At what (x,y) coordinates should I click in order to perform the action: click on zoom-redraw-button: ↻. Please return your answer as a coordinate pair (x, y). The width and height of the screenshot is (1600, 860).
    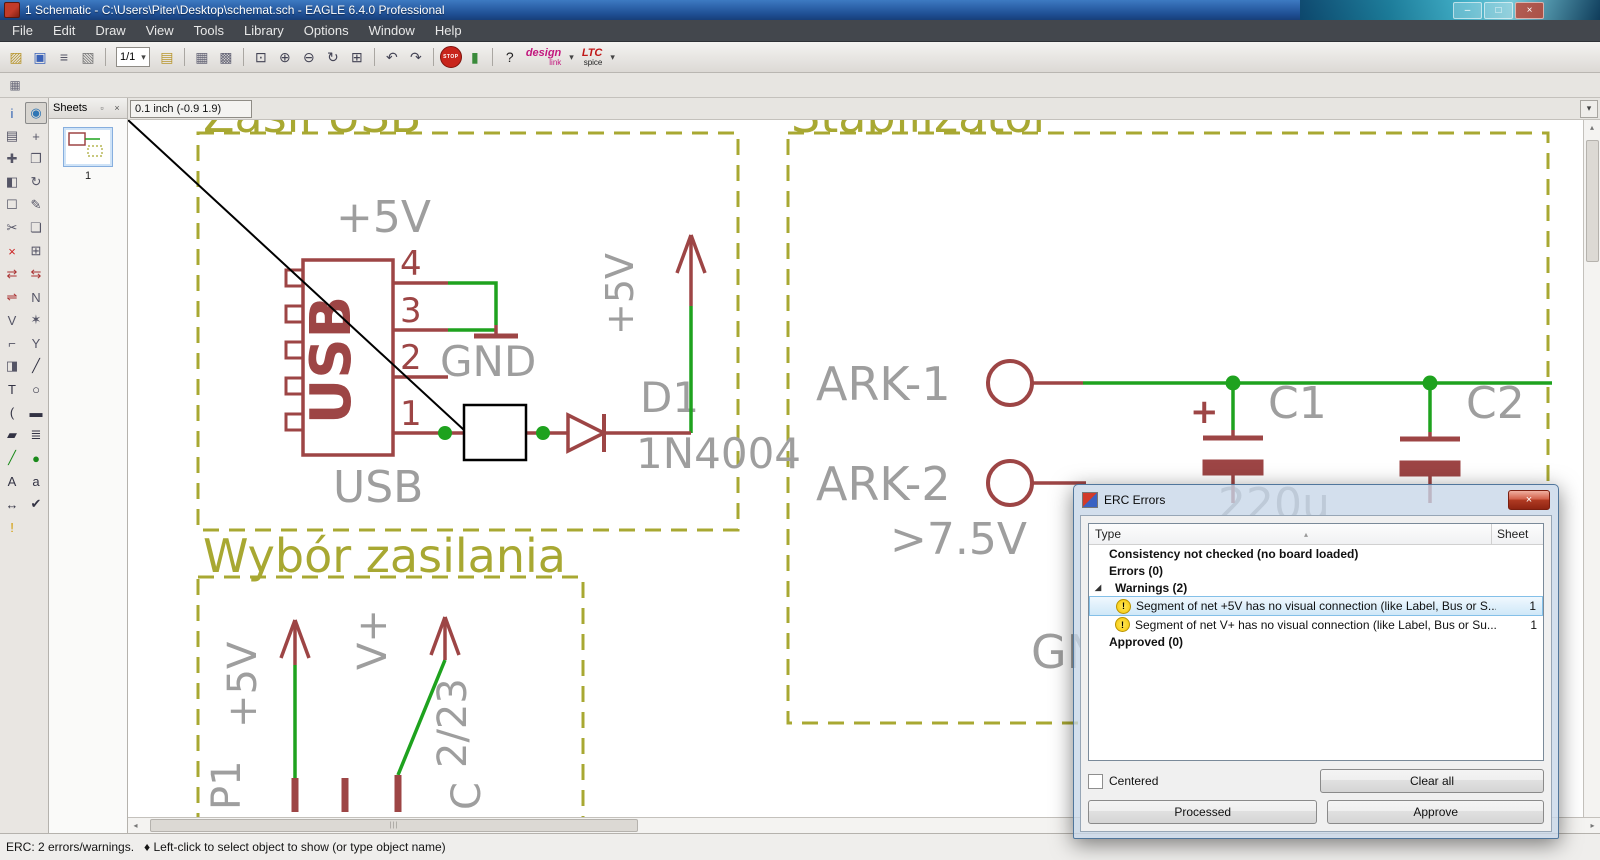
    Looking at the image, I should click on (333, 57).